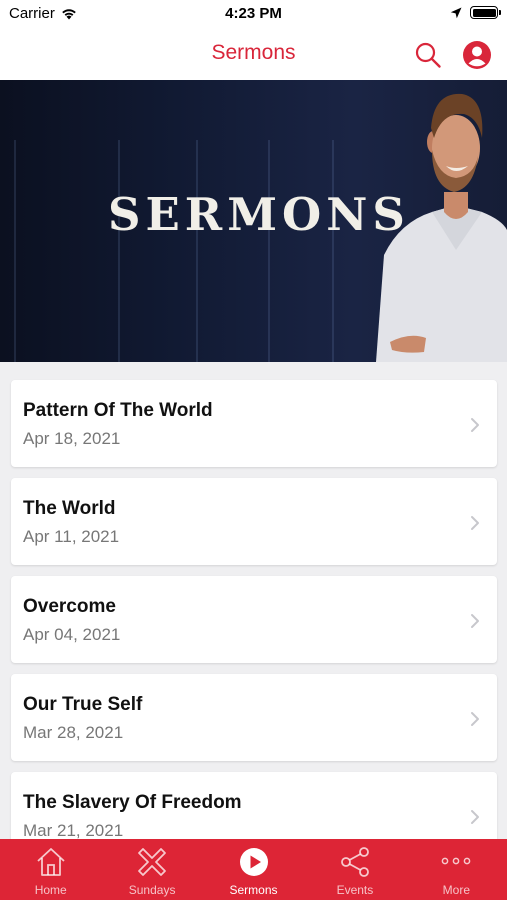  I want to click on navigation-bar: Sermons, so click(253, 55).